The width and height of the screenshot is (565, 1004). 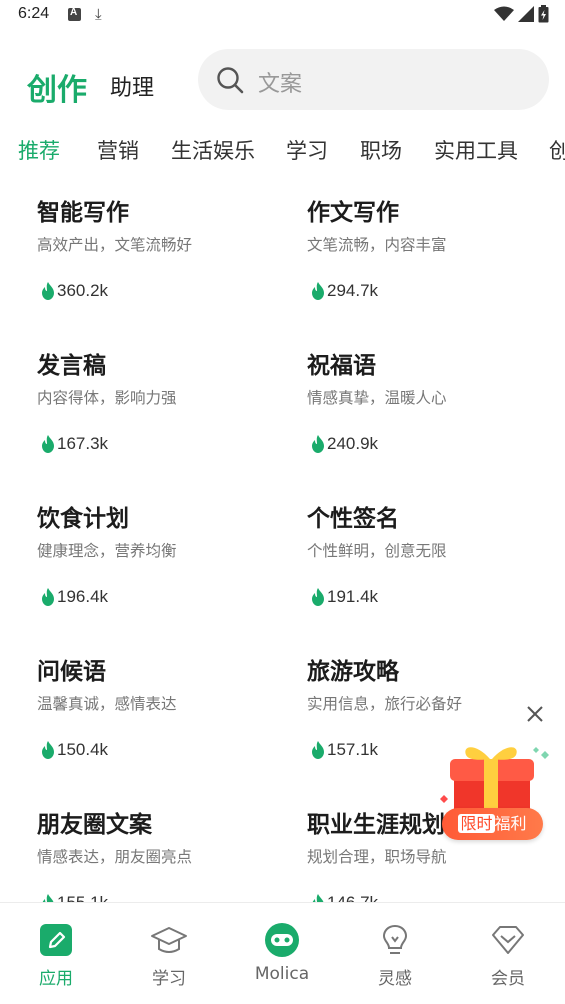 I want to click on nav-membership: 会员, so click(x=508, y=955).